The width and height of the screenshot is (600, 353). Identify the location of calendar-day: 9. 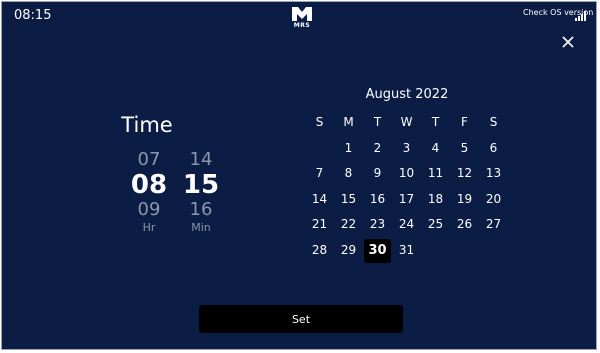
(377, 174).